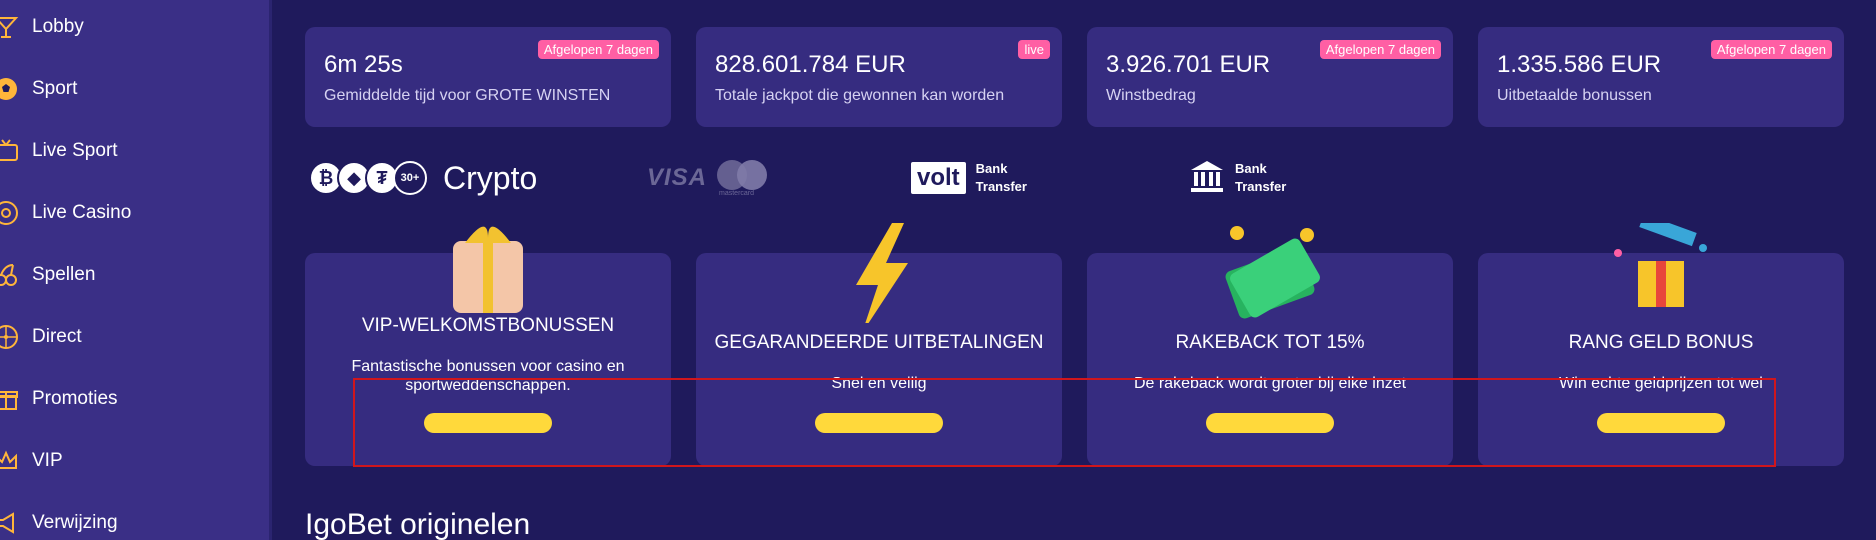 The width and height of the screenshot is (1876, 540). Describe the element at coordinates (10, 27) in the screenshot. I see `cocktail-icon` at that location.